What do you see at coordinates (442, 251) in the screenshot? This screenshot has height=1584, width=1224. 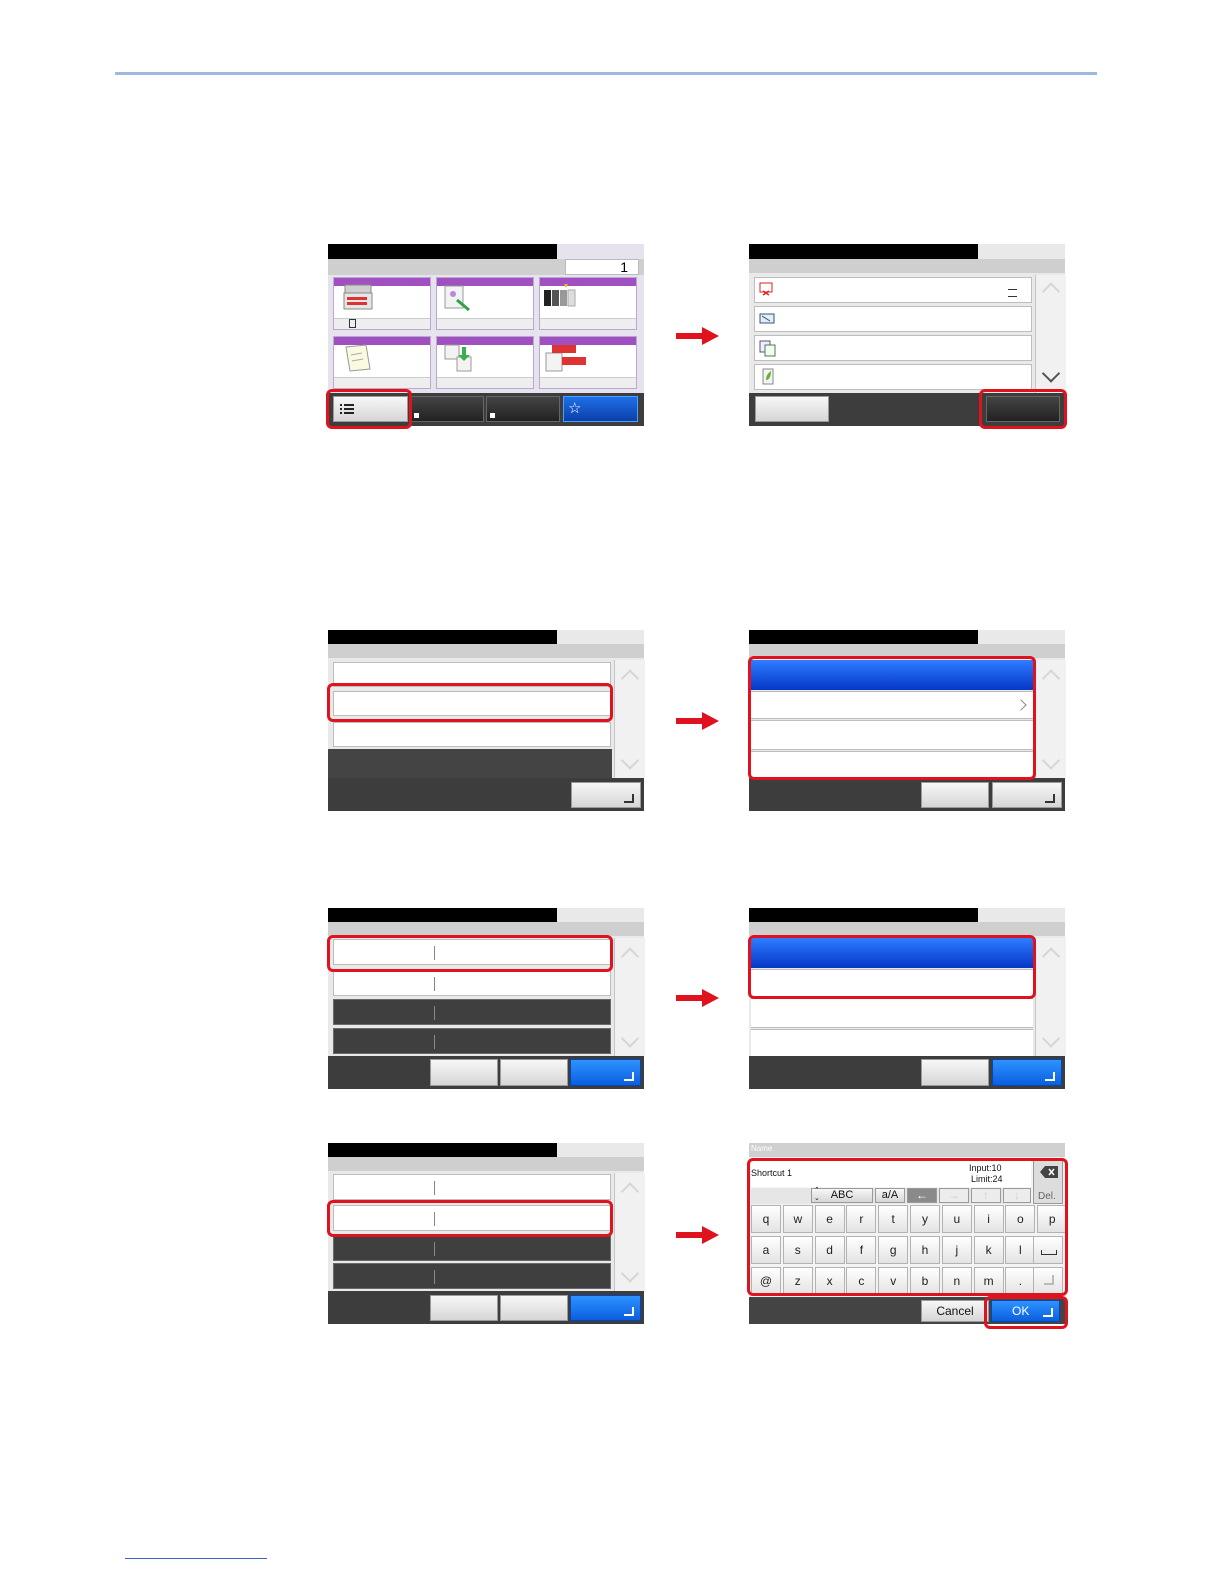 I see `home-title-bar` at bounding box center [442, 251].